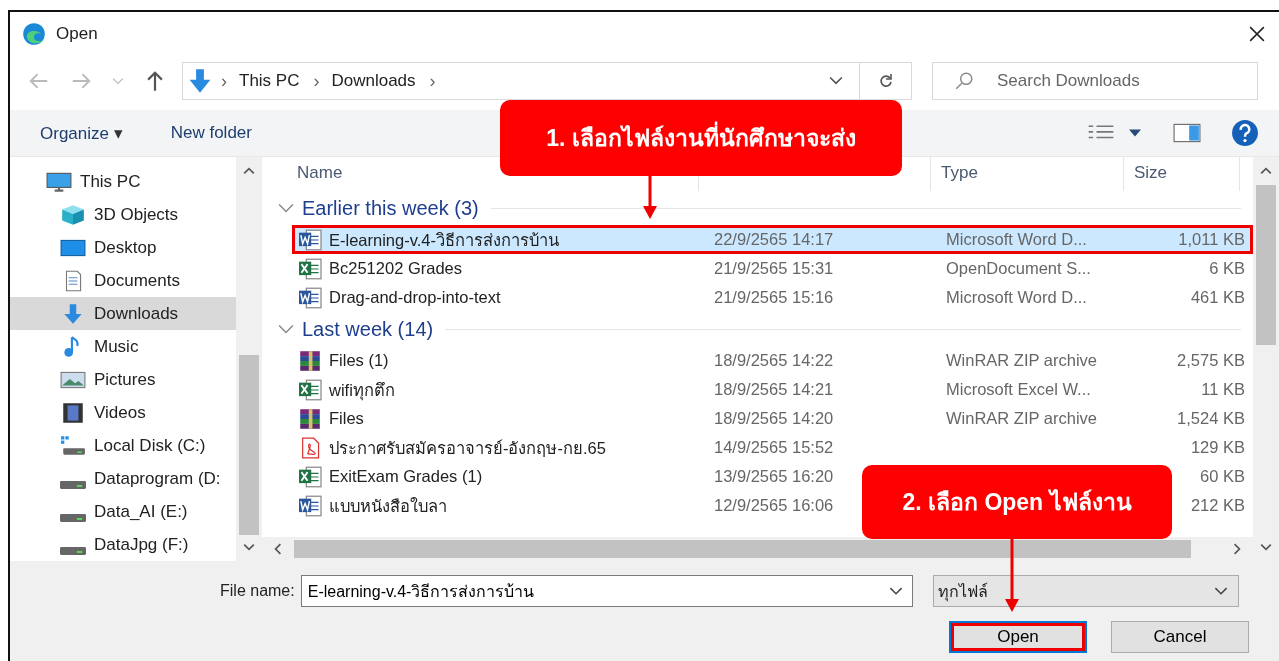 The width and height of the screenshot is (1279, 661). Describe the element at coordinates (606, 591) in the screenshot. I see `file-name-field: E-learning-v.4-วิธีการส่งการบ้าน` at that location.